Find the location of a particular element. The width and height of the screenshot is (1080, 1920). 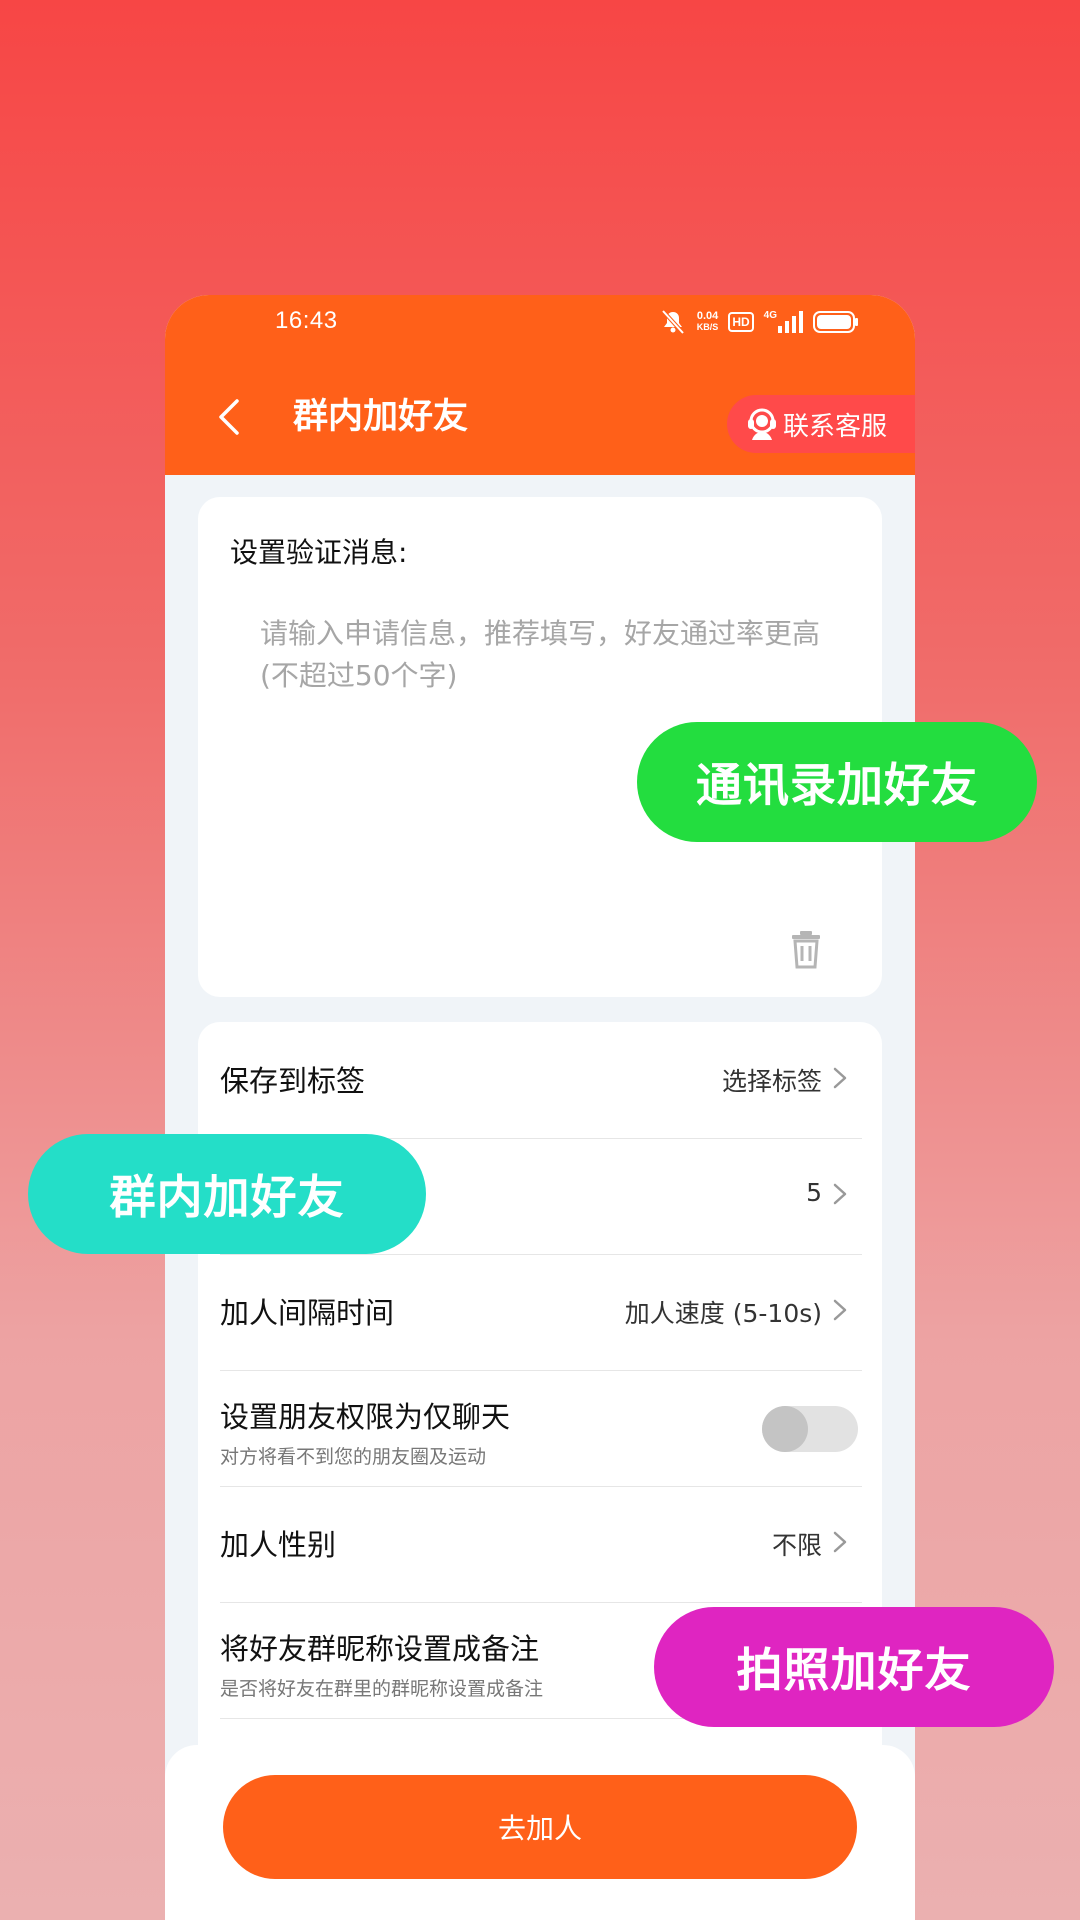

interval-value: 加人速度 (5-10s) is located at coordinates (723, 1313).